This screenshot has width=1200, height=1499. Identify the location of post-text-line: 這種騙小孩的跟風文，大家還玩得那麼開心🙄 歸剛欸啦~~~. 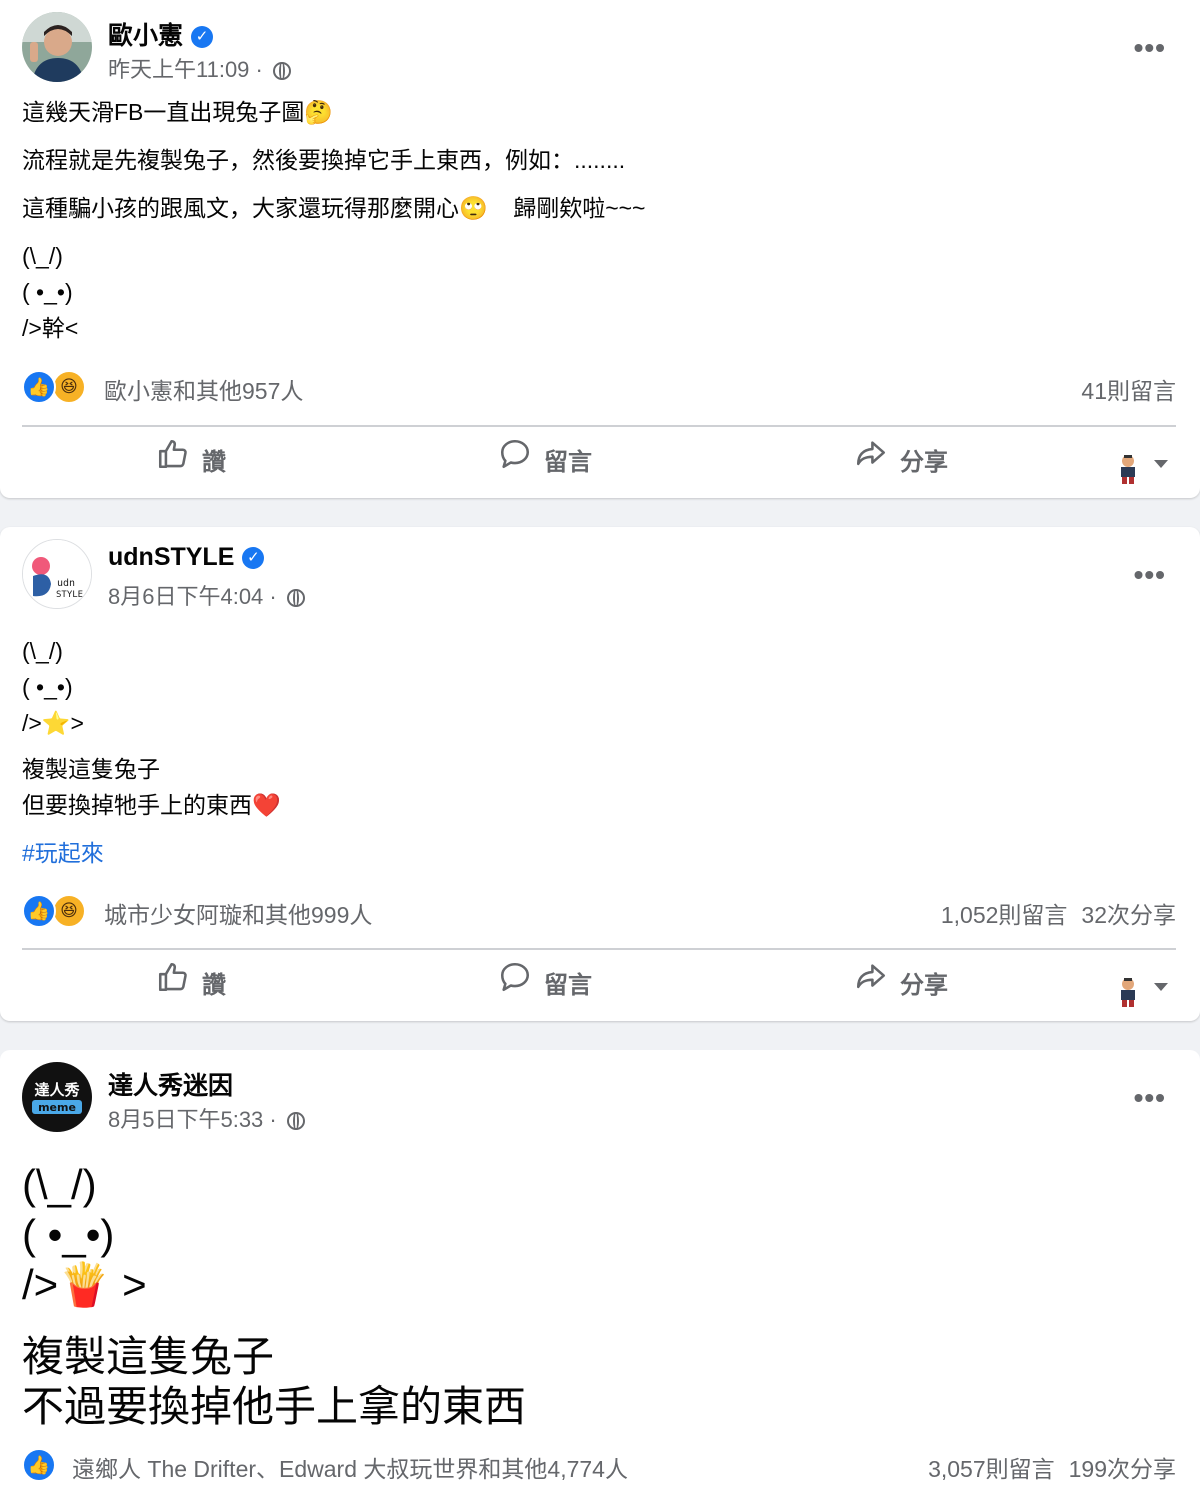
(334, 208).